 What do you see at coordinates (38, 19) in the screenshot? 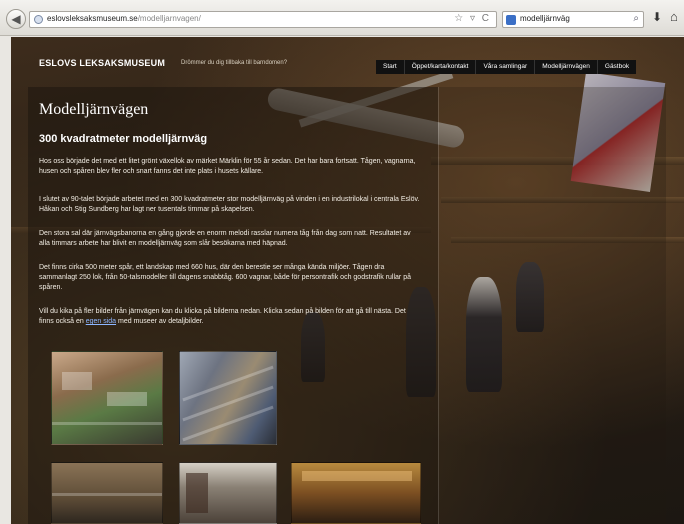
I see `site-identity-icon` at bounding box center [38, 19].